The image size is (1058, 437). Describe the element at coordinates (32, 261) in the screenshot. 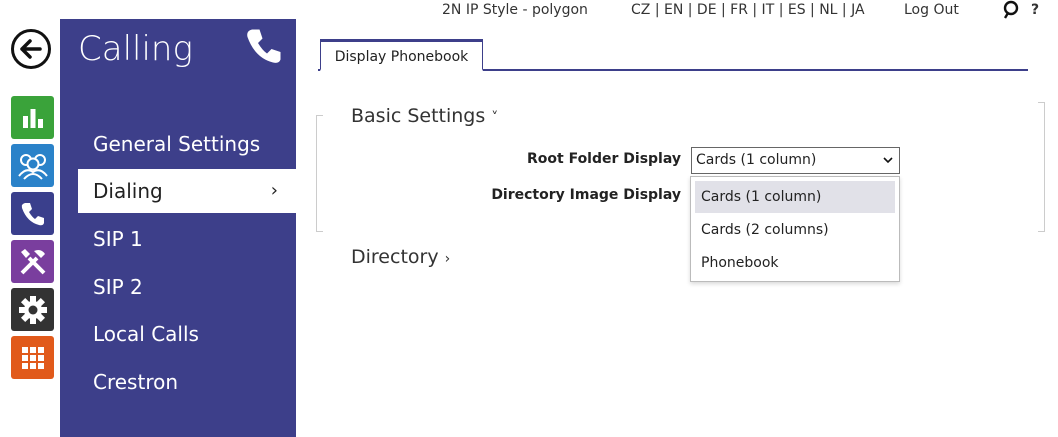

I see `tools-icon` at that location.